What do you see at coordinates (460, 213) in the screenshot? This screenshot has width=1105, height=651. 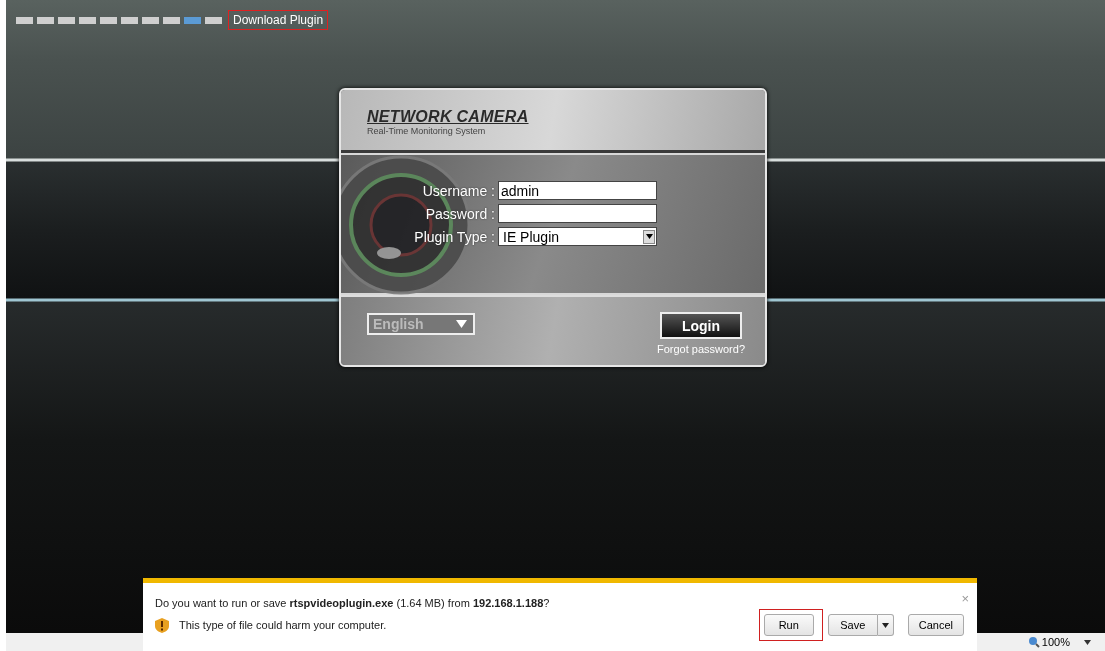 I see `field-label: Password :` at bounding box center [460, 213].